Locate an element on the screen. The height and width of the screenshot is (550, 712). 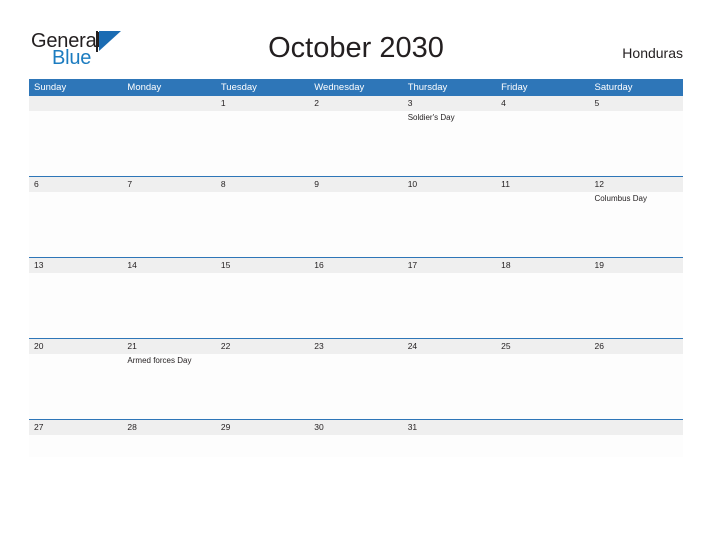
weekday-header-sunday: Sunday is located at coordinates (50, 87).